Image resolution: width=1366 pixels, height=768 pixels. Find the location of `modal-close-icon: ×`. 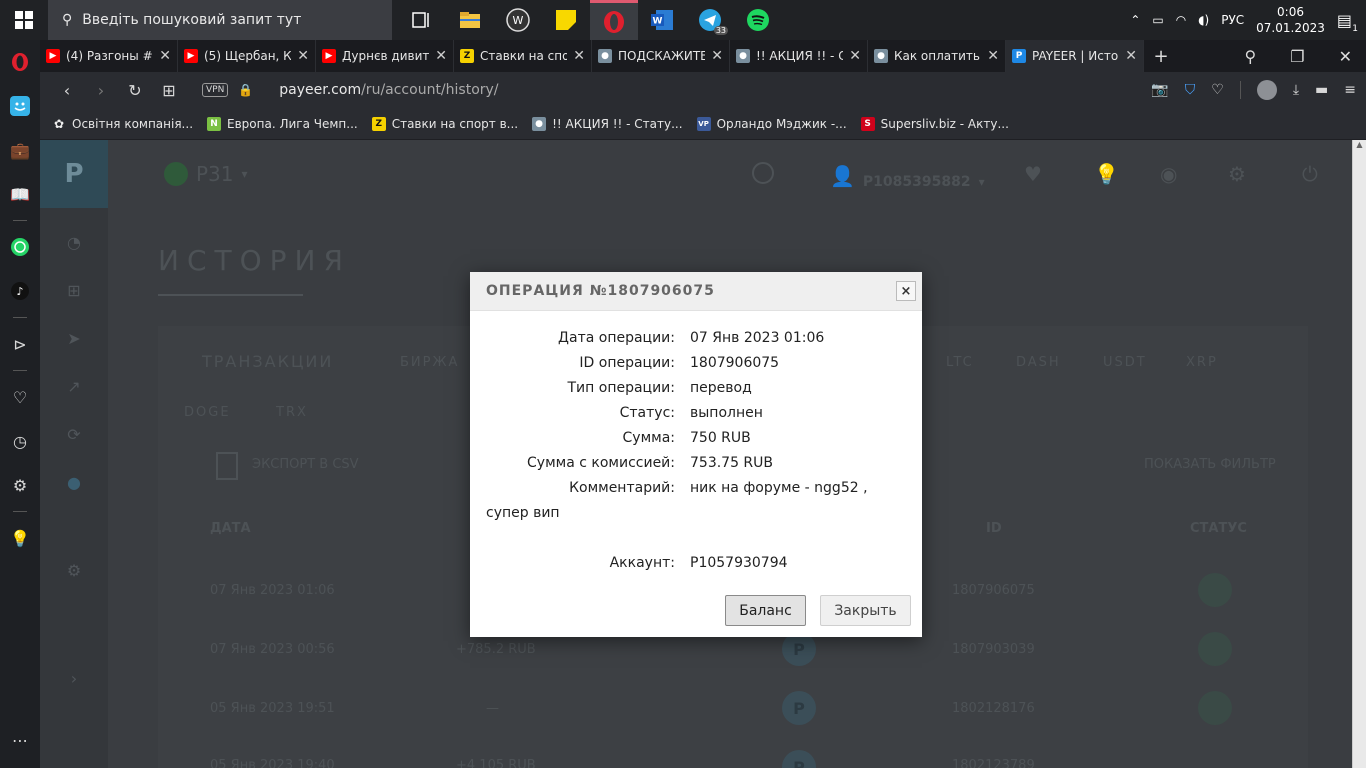

modal-close-icon: × is located at coordinates (906, 291).